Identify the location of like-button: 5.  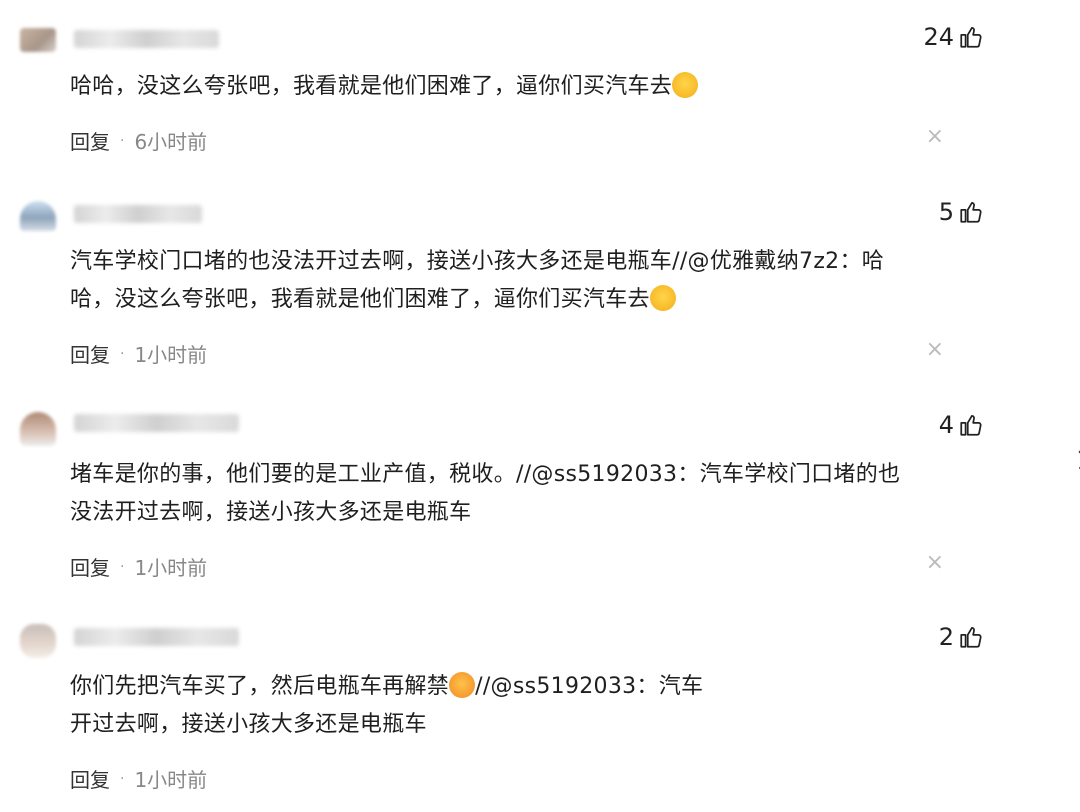
(961, 212).